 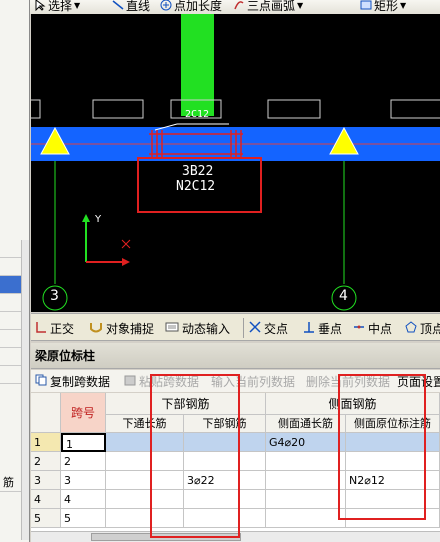 I want to click on span-cell: 3, so click(x=83, y=480).